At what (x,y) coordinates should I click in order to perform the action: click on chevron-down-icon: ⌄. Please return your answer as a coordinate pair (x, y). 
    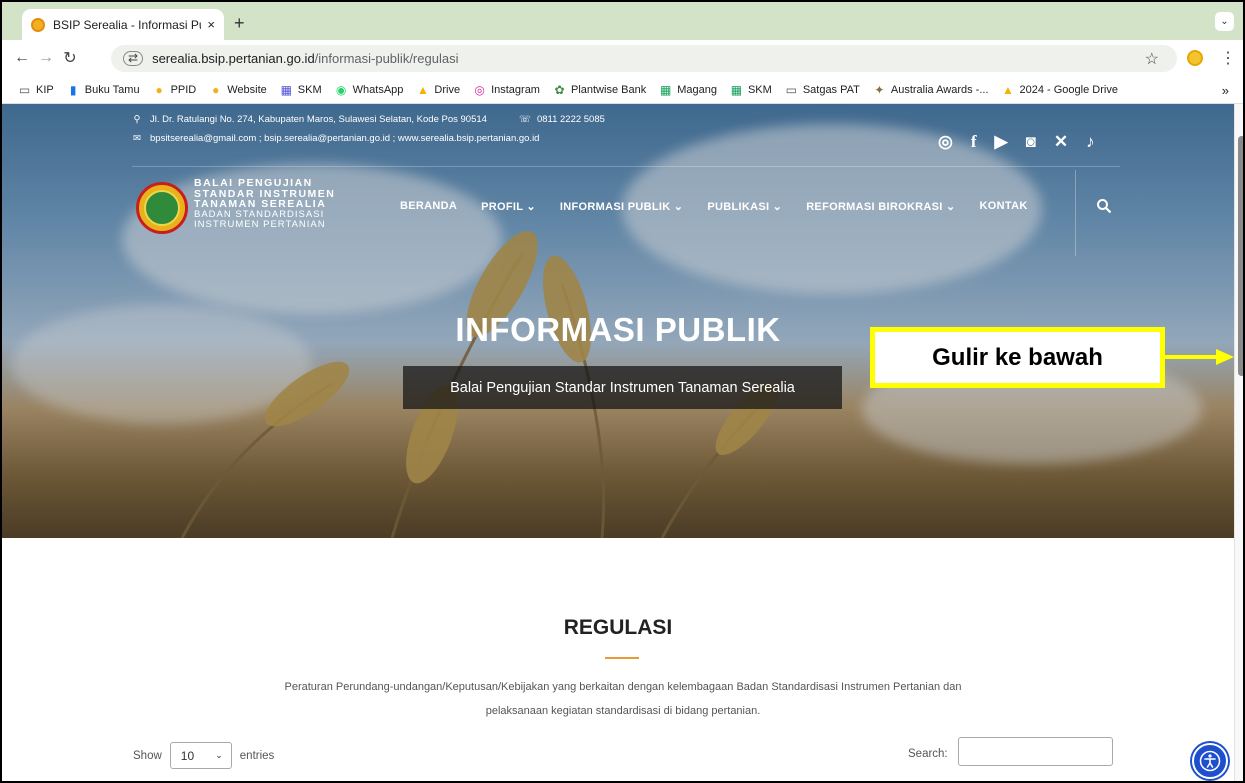
    Looking at the image, I should click on (219, 755).